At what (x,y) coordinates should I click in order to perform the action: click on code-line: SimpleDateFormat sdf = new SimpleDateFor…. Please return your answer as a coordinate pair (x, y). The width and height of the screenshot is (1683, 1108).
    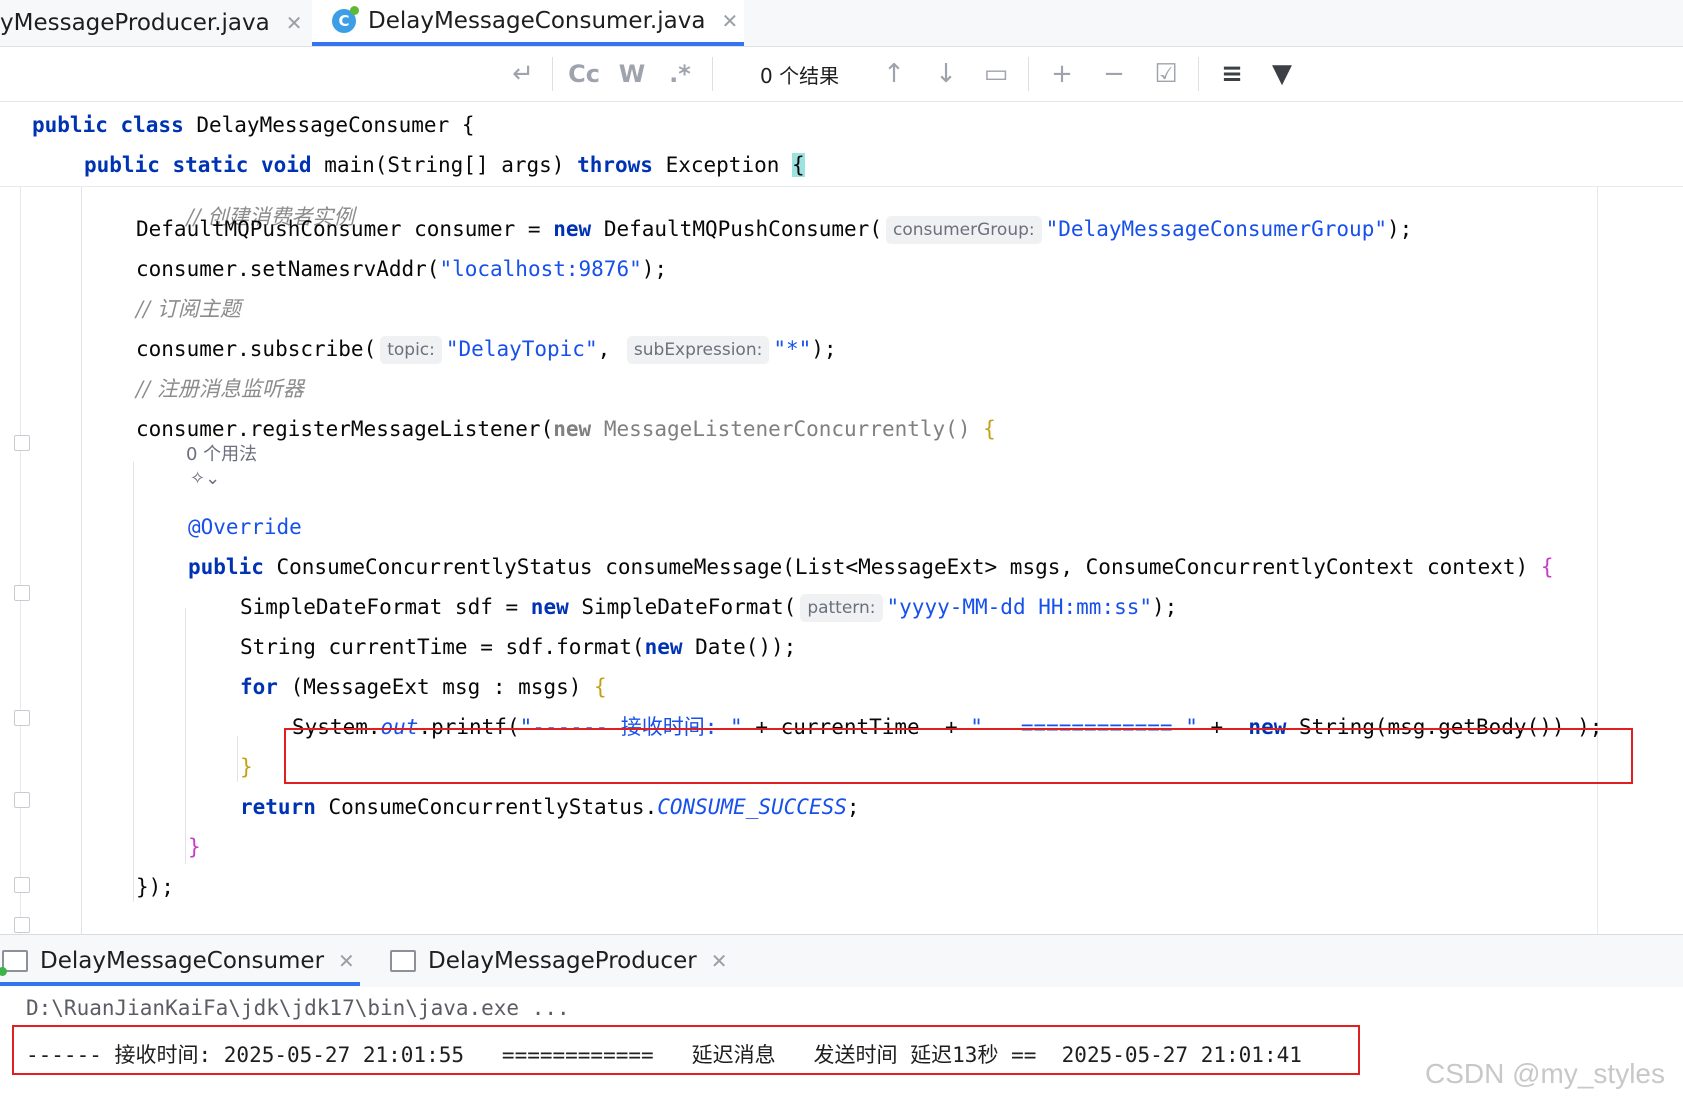
    Looking at the image, I should click on (708, 607).